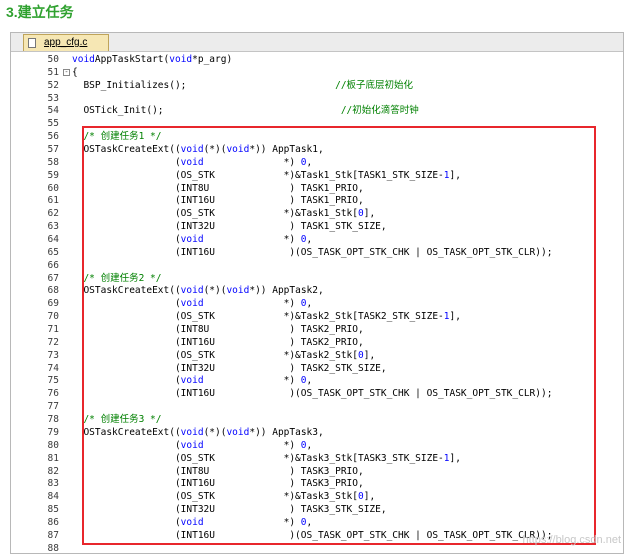 Image resolution: width=631 pixels, height=556 pixels. Describe the element at coordinates (53, 548) in the screenshot. I see `line-number: 88` at that location.